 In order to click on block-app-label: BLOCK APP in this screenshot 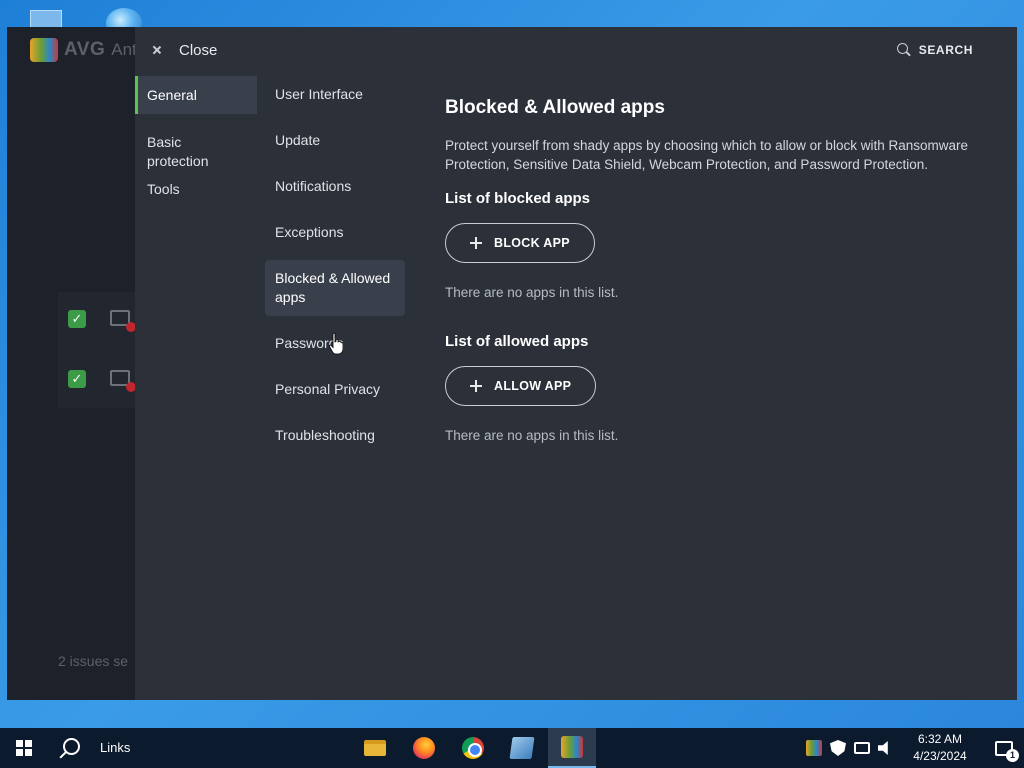, I will do `click(532, 243)`.